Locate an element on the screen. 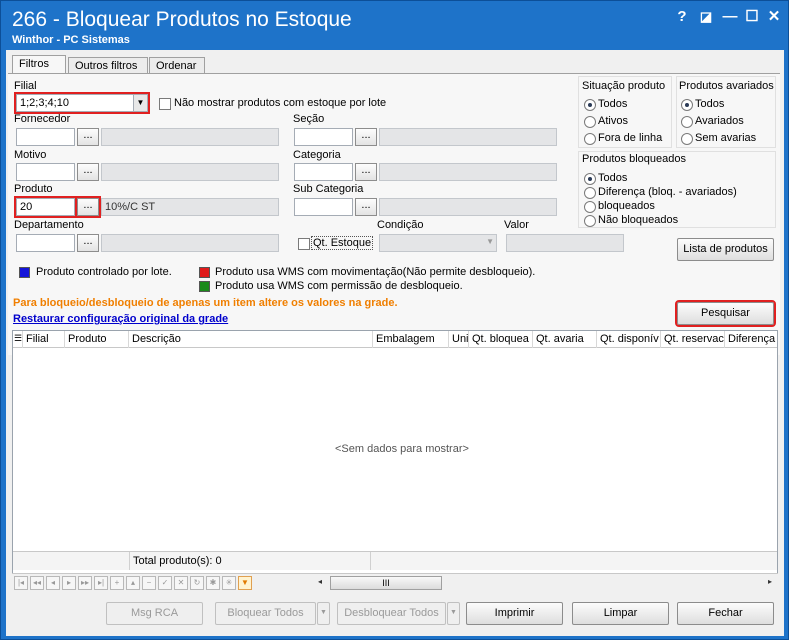 Image resolution: width=789 pixels, height=640 pixels. bloqueados-diferenca-radio is located at coordinates (590, 193).